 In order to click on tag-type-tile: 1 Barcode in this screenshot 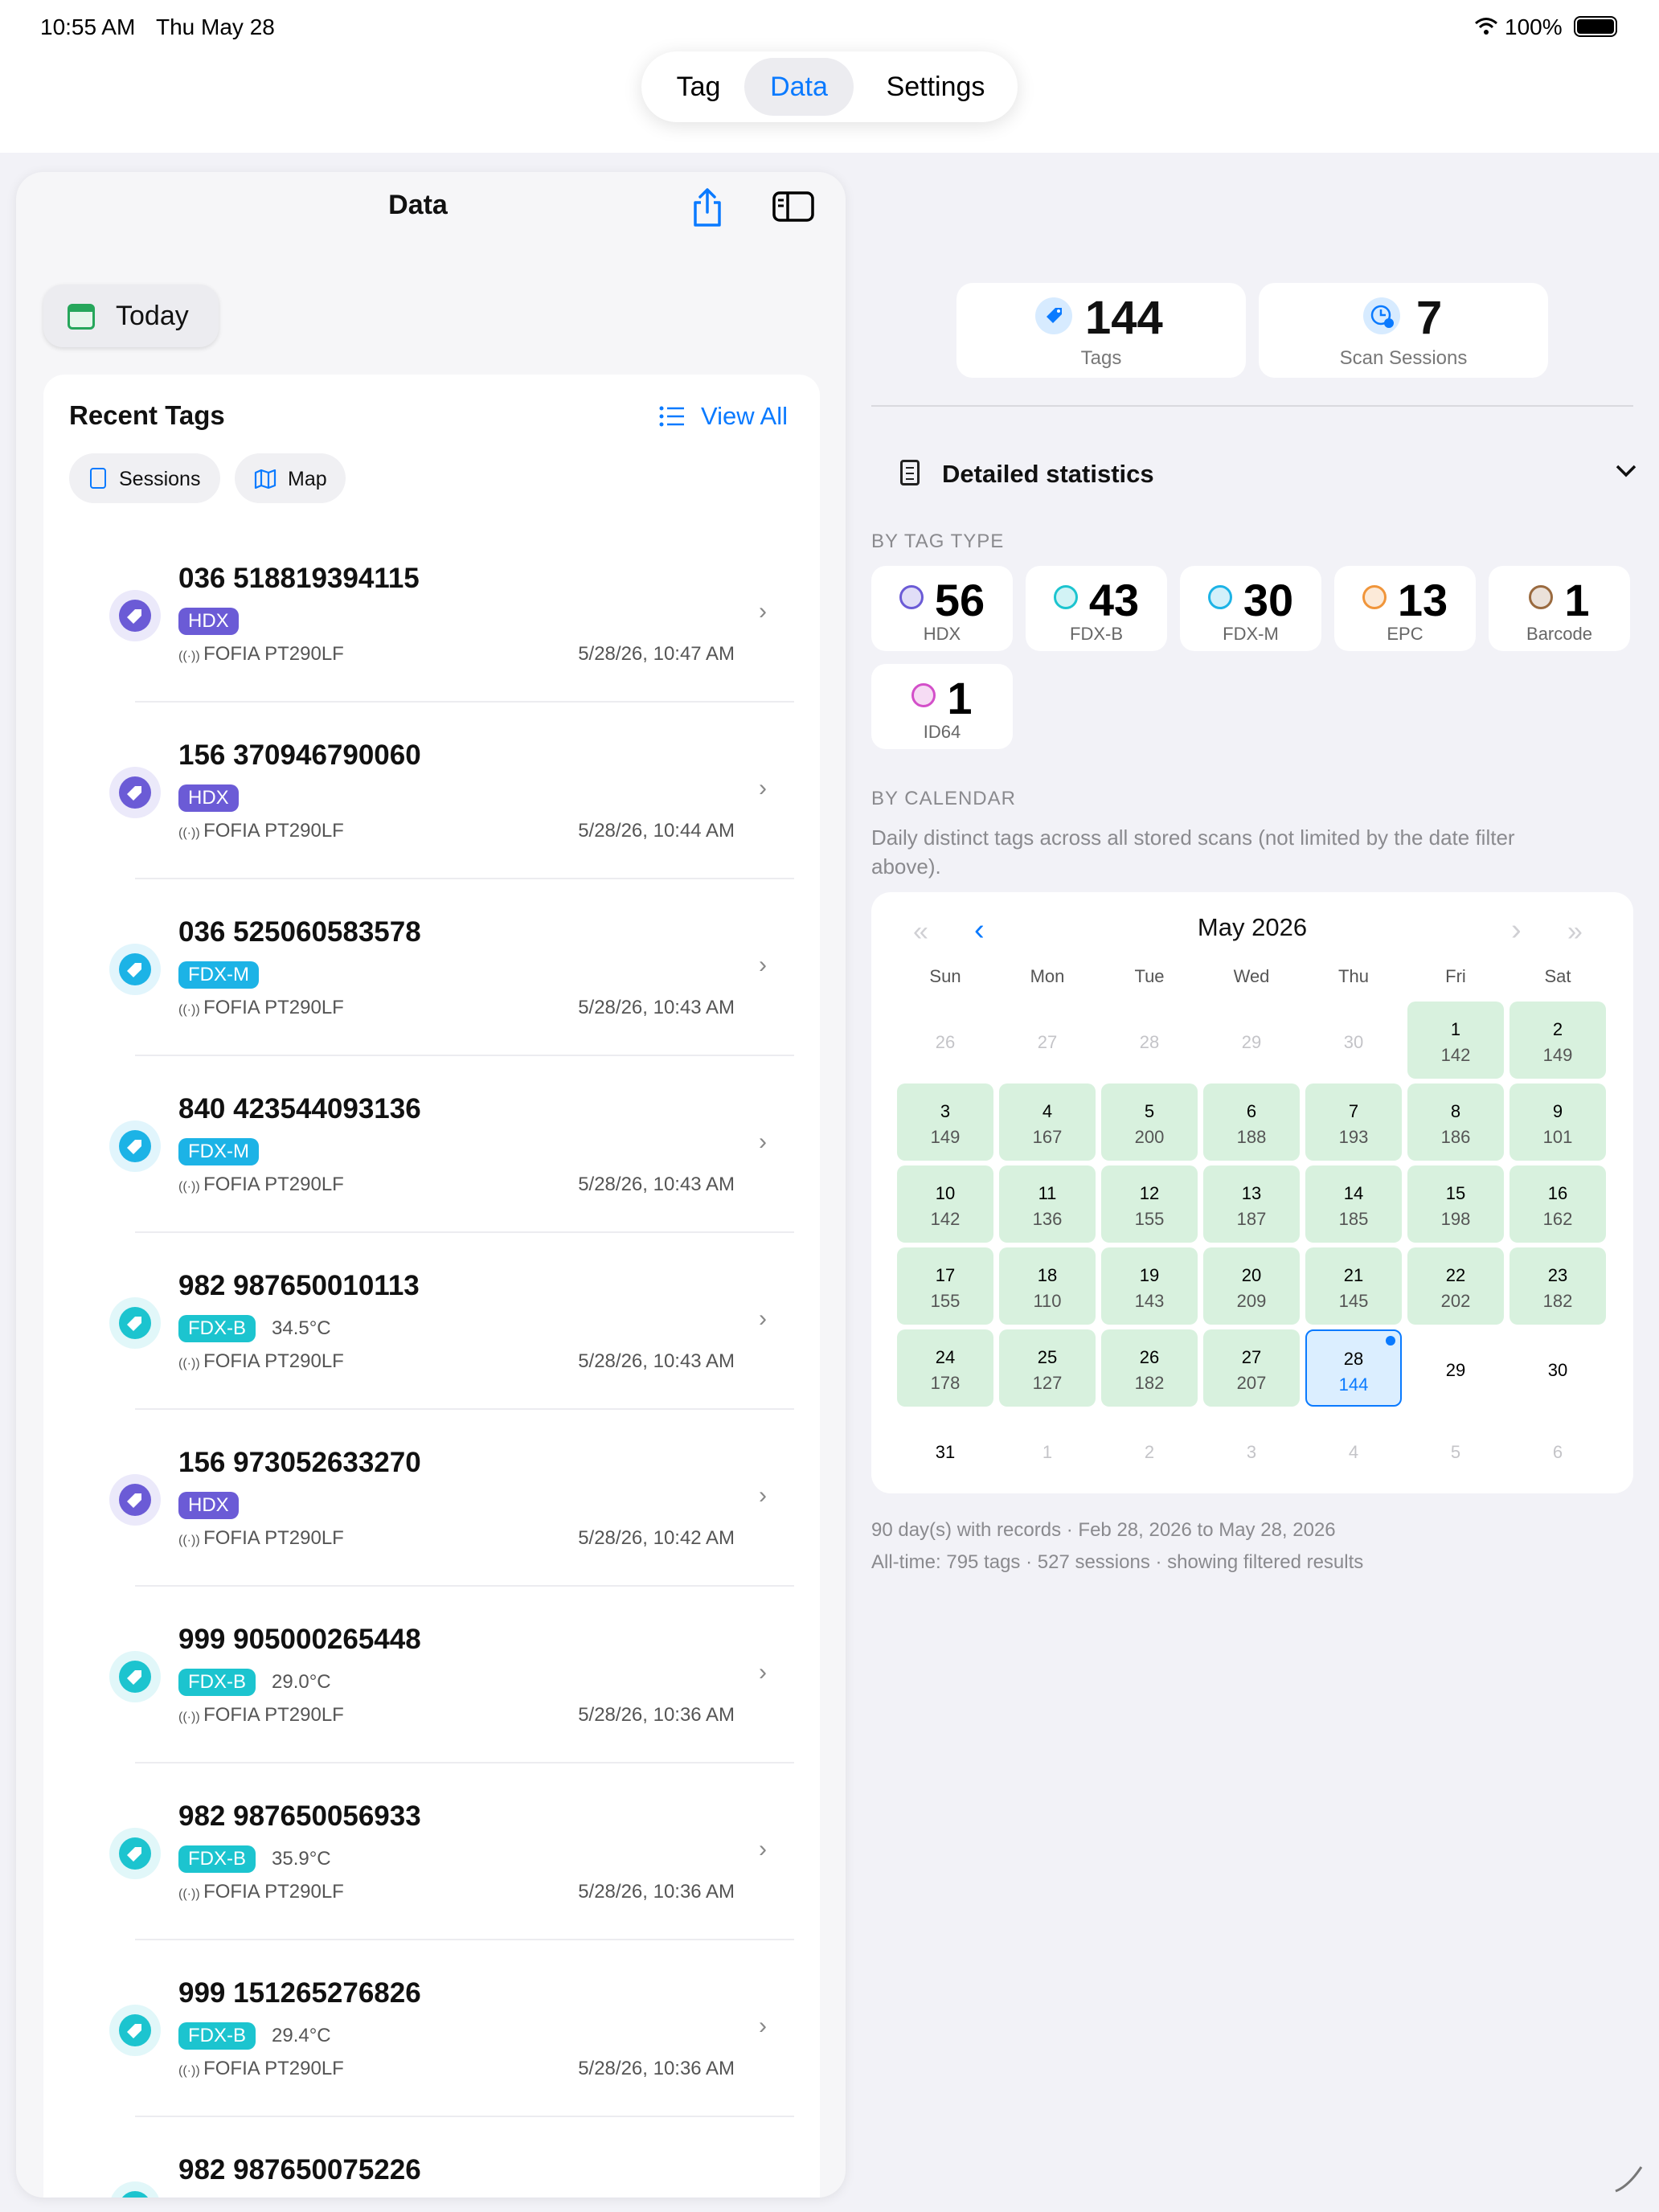, I will do `click(1559, 608)`.